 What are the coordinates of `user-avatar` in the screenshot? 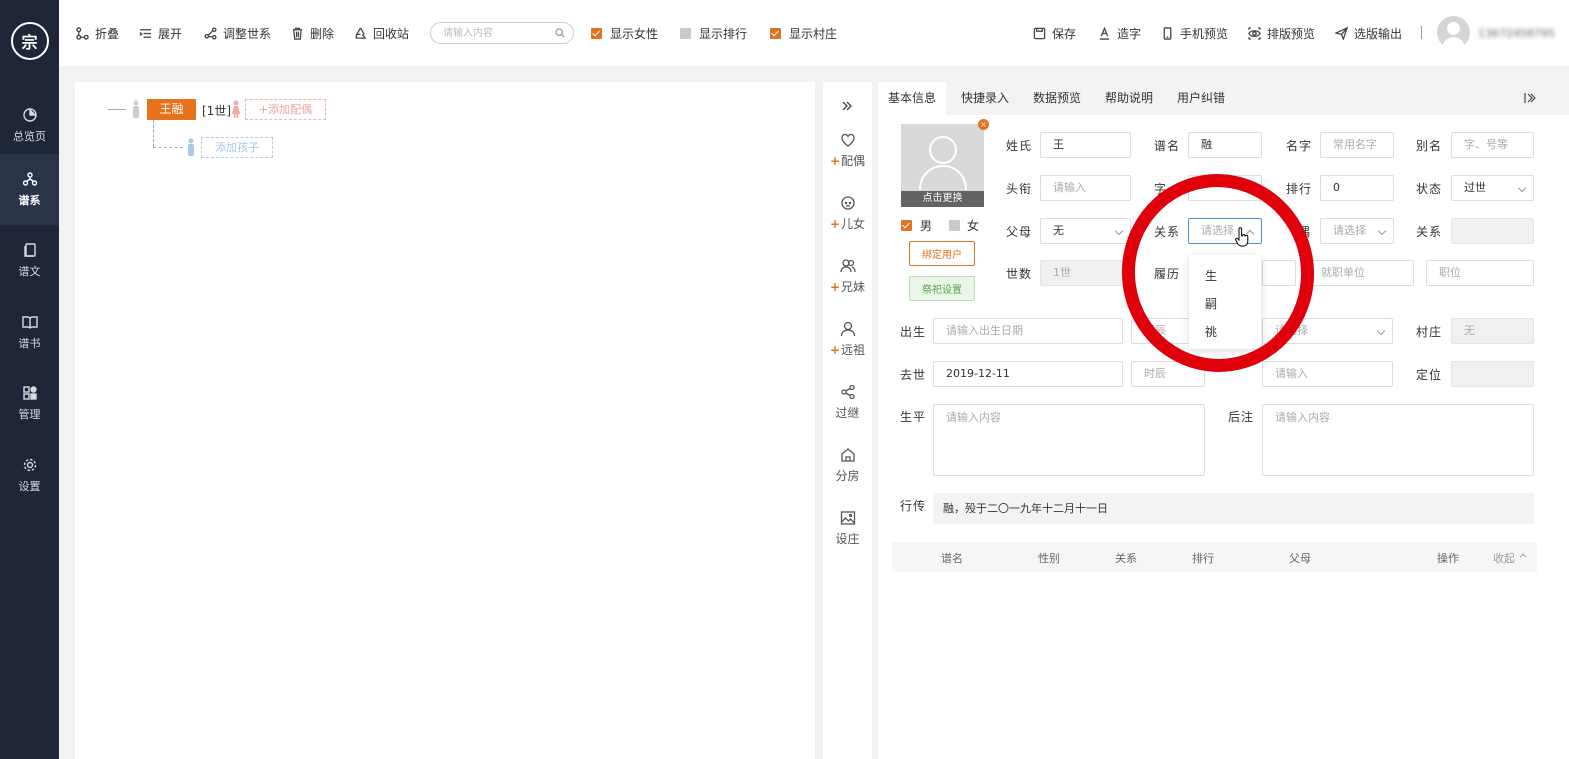 It's located at (1453, 32).